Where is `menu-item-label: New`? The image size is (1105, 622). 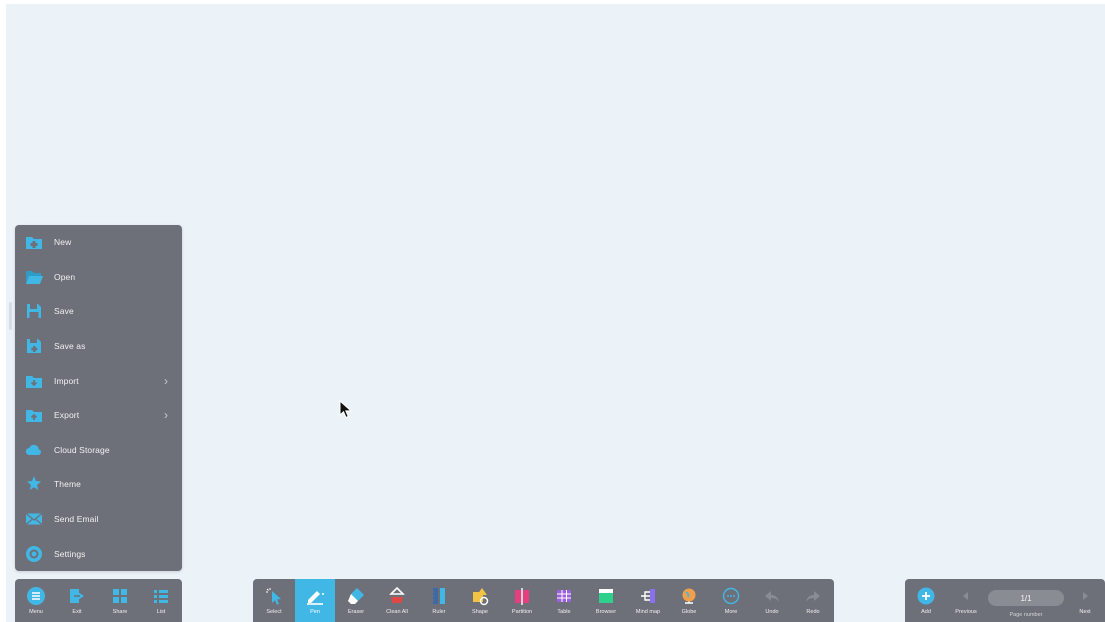 menu-item-label: New is located at coordinates (63, 242).